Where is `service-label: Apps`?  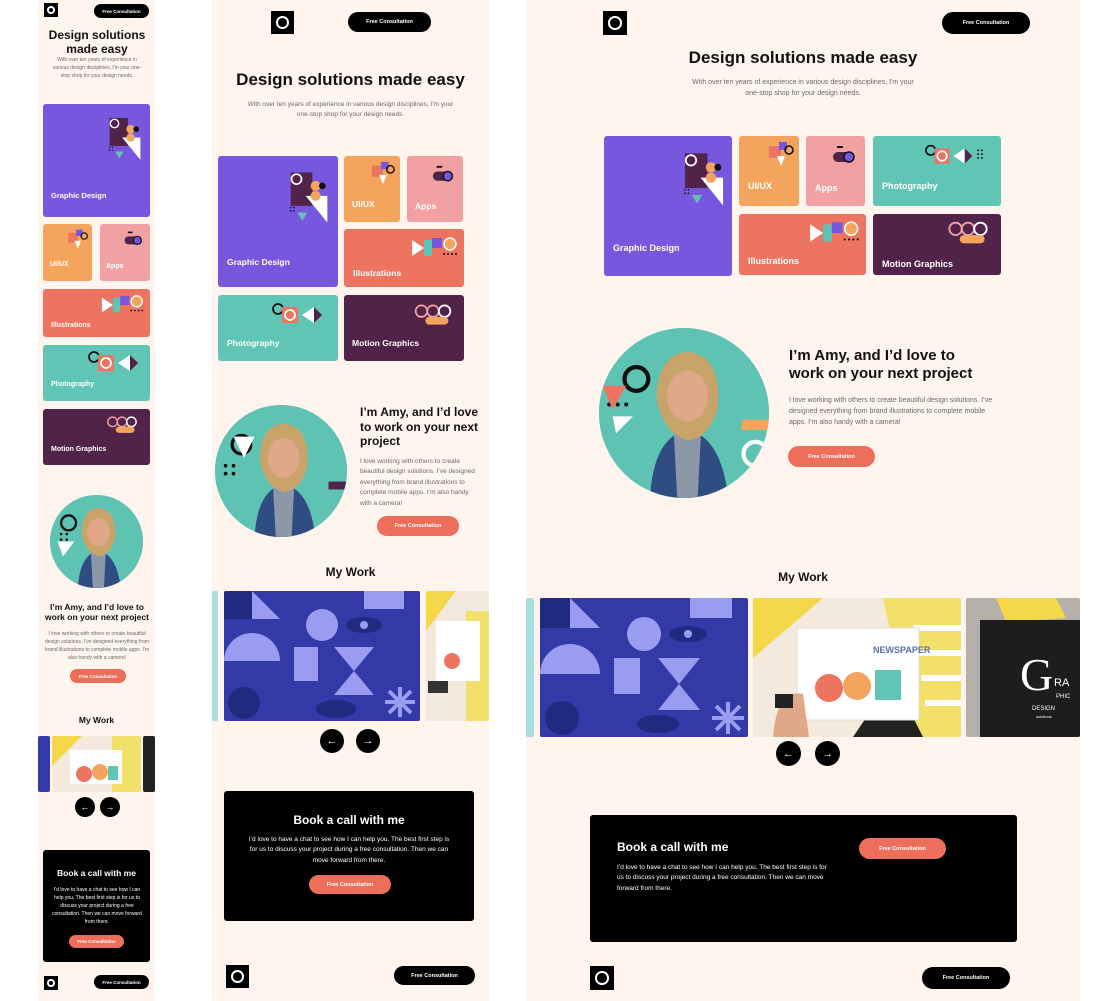
service-label: Apps is located at coordinates (826, 188).